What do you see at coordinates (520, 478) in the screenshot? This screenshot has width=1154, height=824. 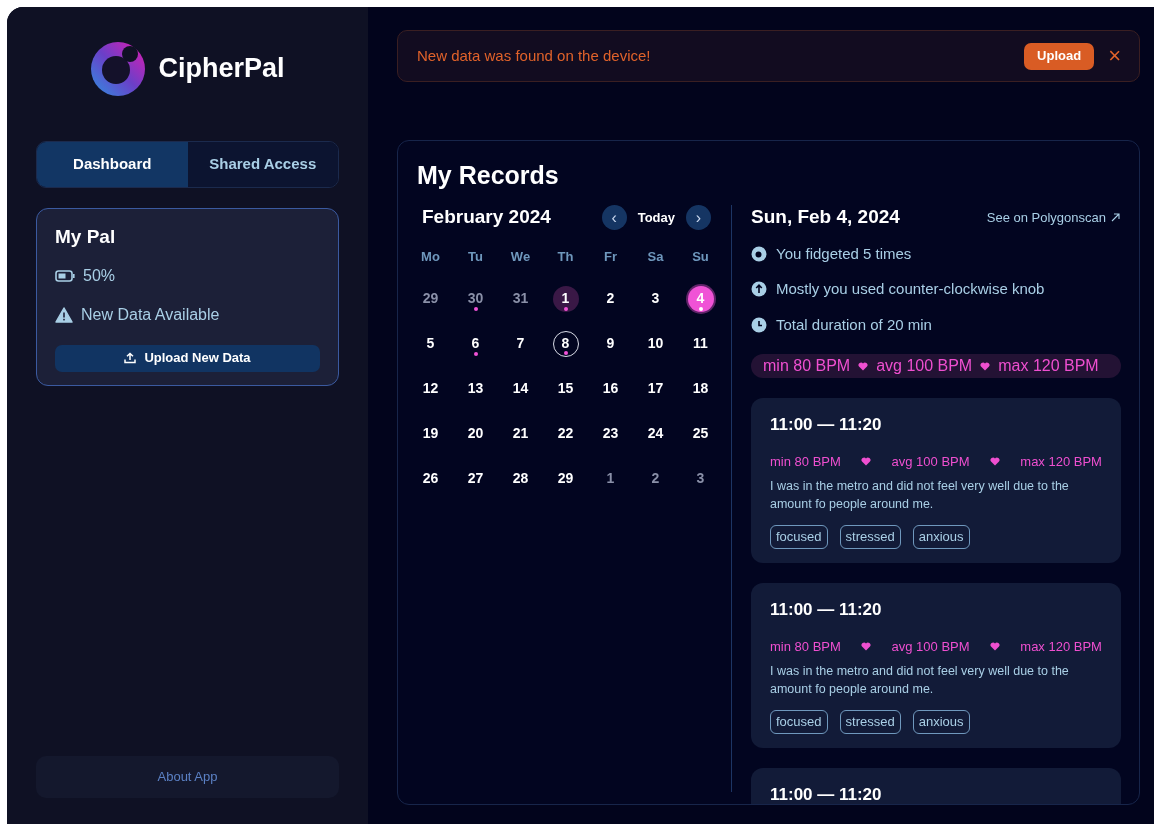 I see `calendar-day: 28` at bounding box center [520, 478].